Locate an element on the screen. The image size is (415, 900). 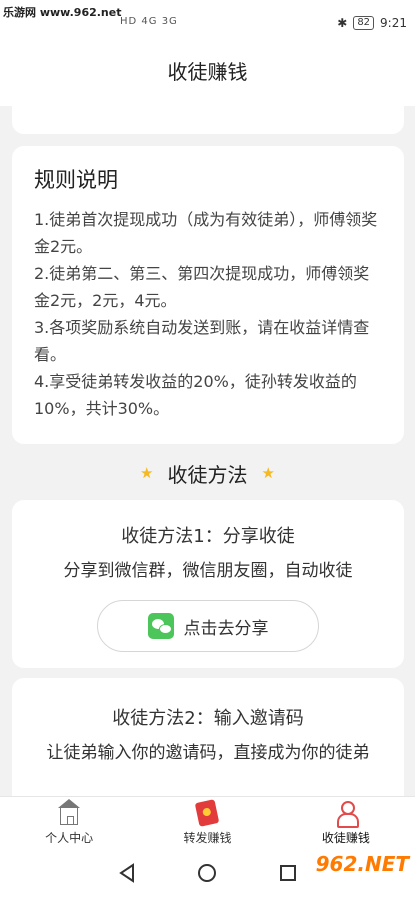
red-packet-icon is located at coordinates (207, 813).